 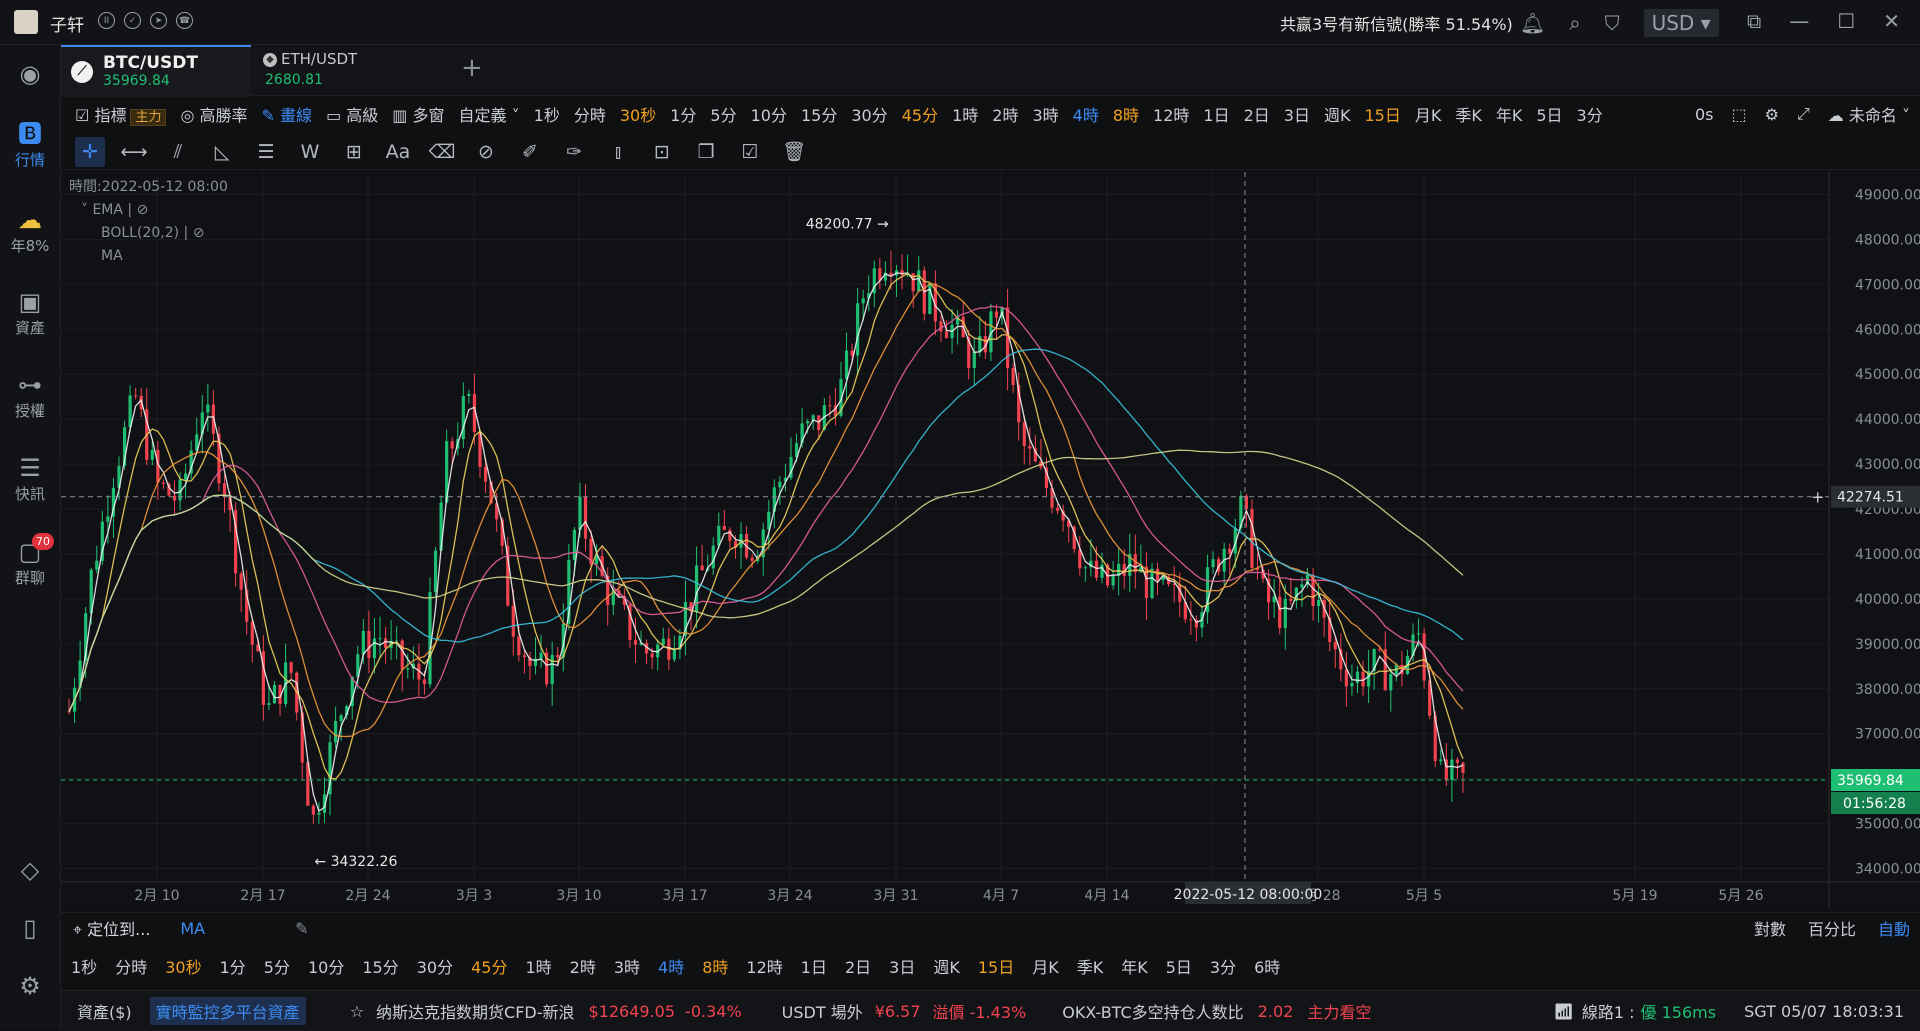 What do you see at coordinates (121, 114) in the screenshot?
I see `indicator-button: ☑ 指標 主力` at bounding box center [121, 114].